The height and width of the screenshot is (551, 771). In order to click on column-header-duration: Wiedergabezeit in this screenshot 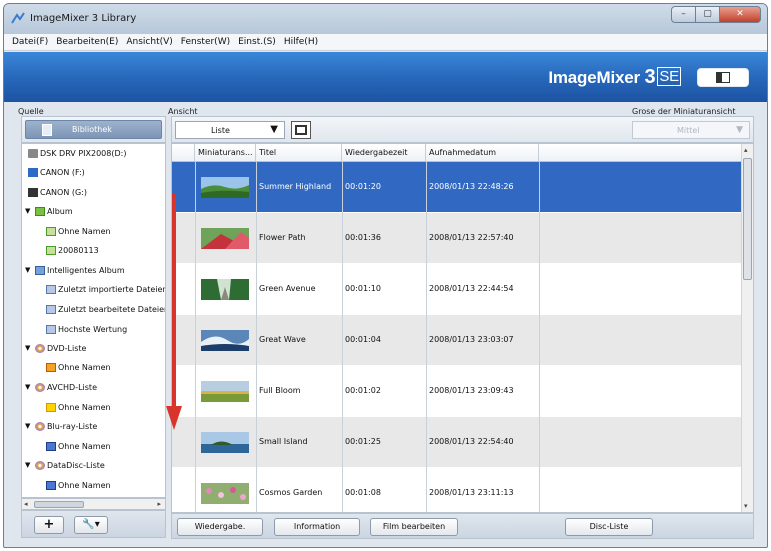, I will do `click(384, 153)`.